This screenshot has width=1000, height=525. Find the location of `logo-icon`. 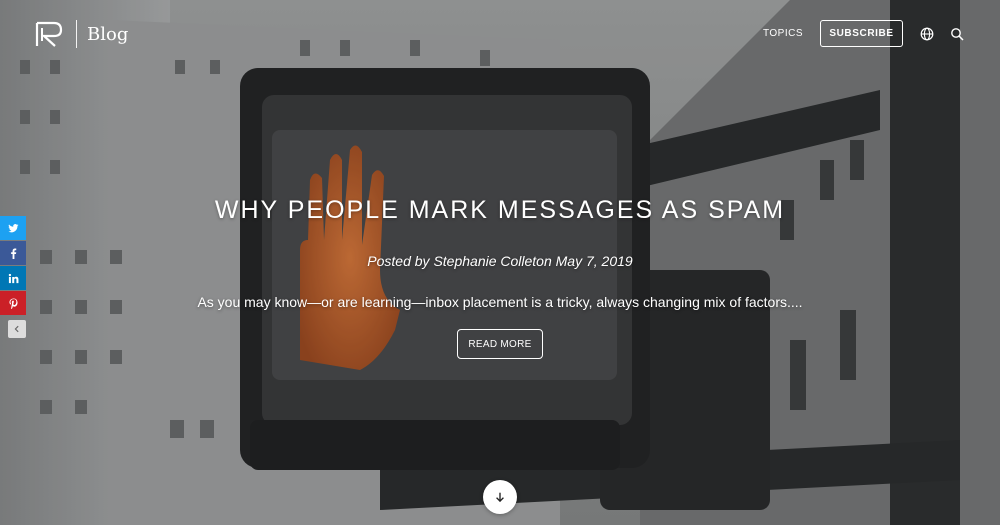

logo-icon is located at coordinates (49, 34).